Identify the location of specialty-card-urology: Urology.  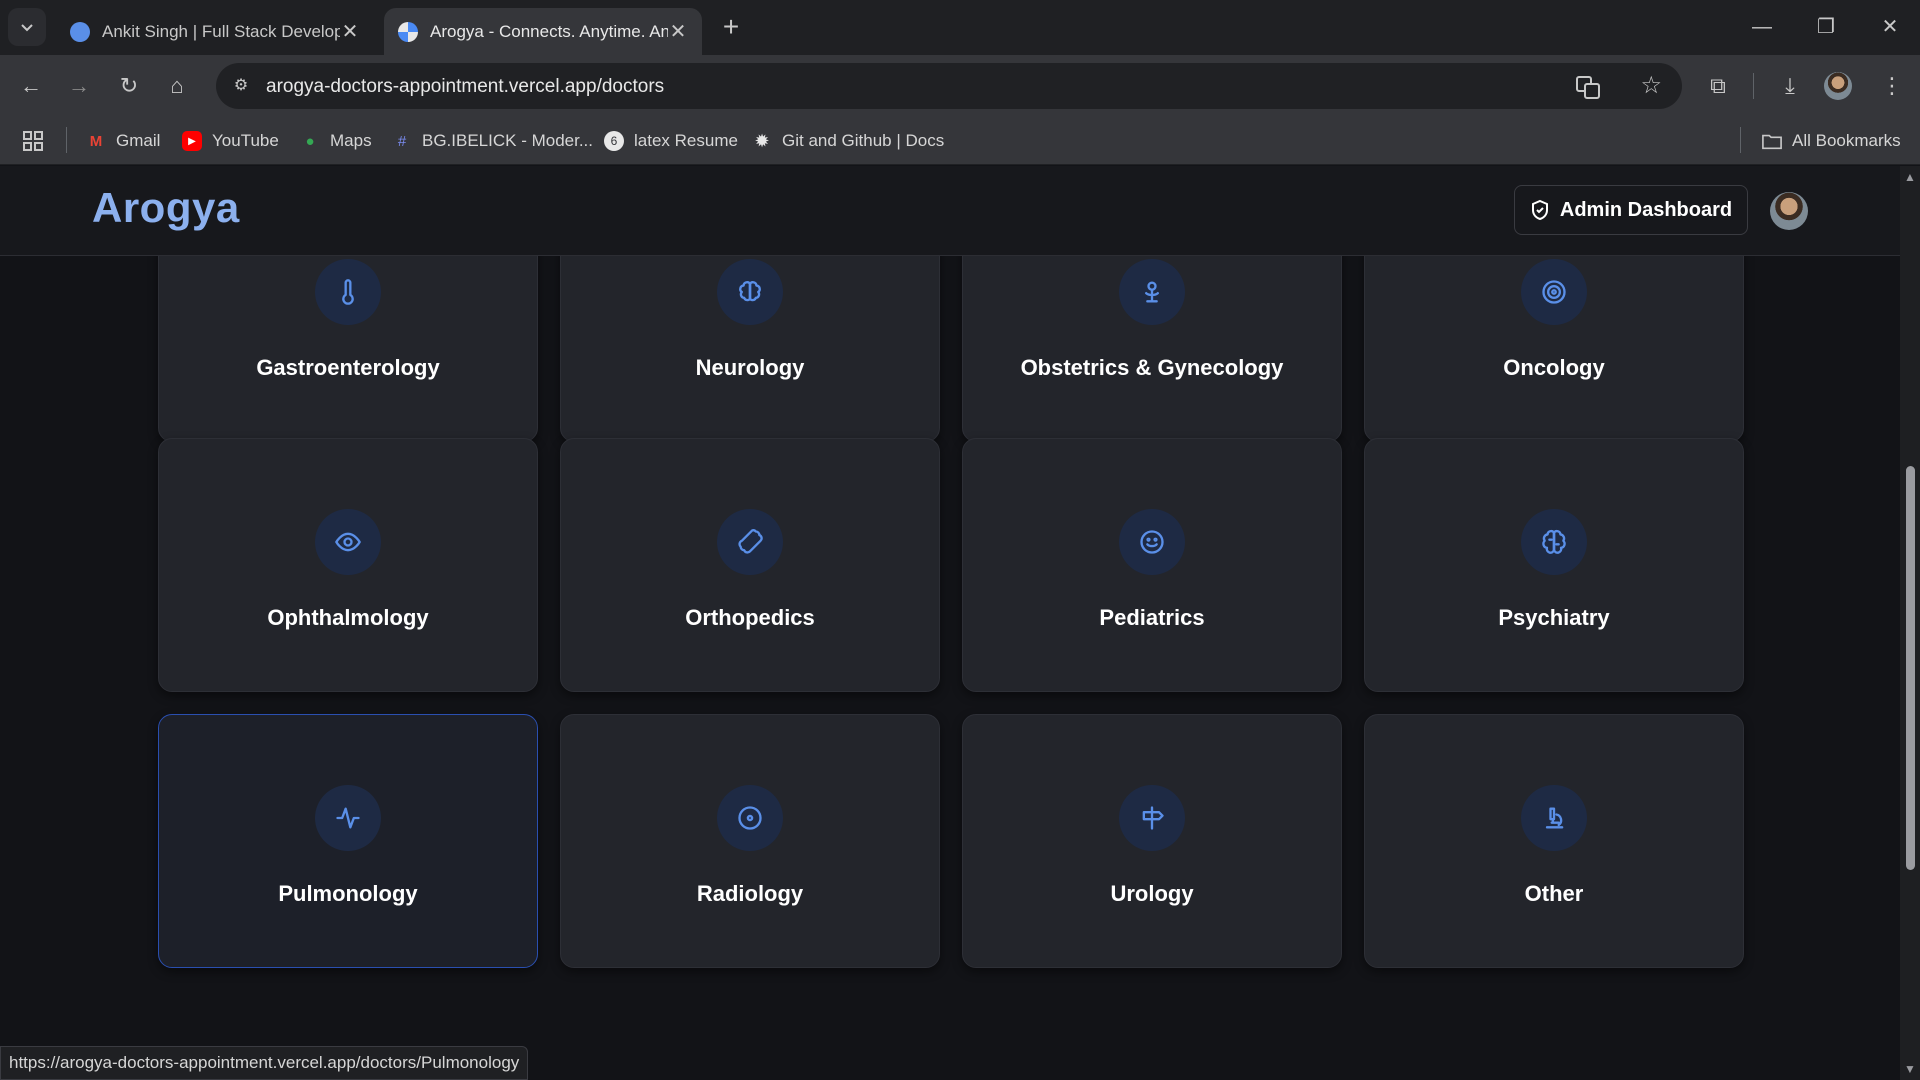
(1152, 841).